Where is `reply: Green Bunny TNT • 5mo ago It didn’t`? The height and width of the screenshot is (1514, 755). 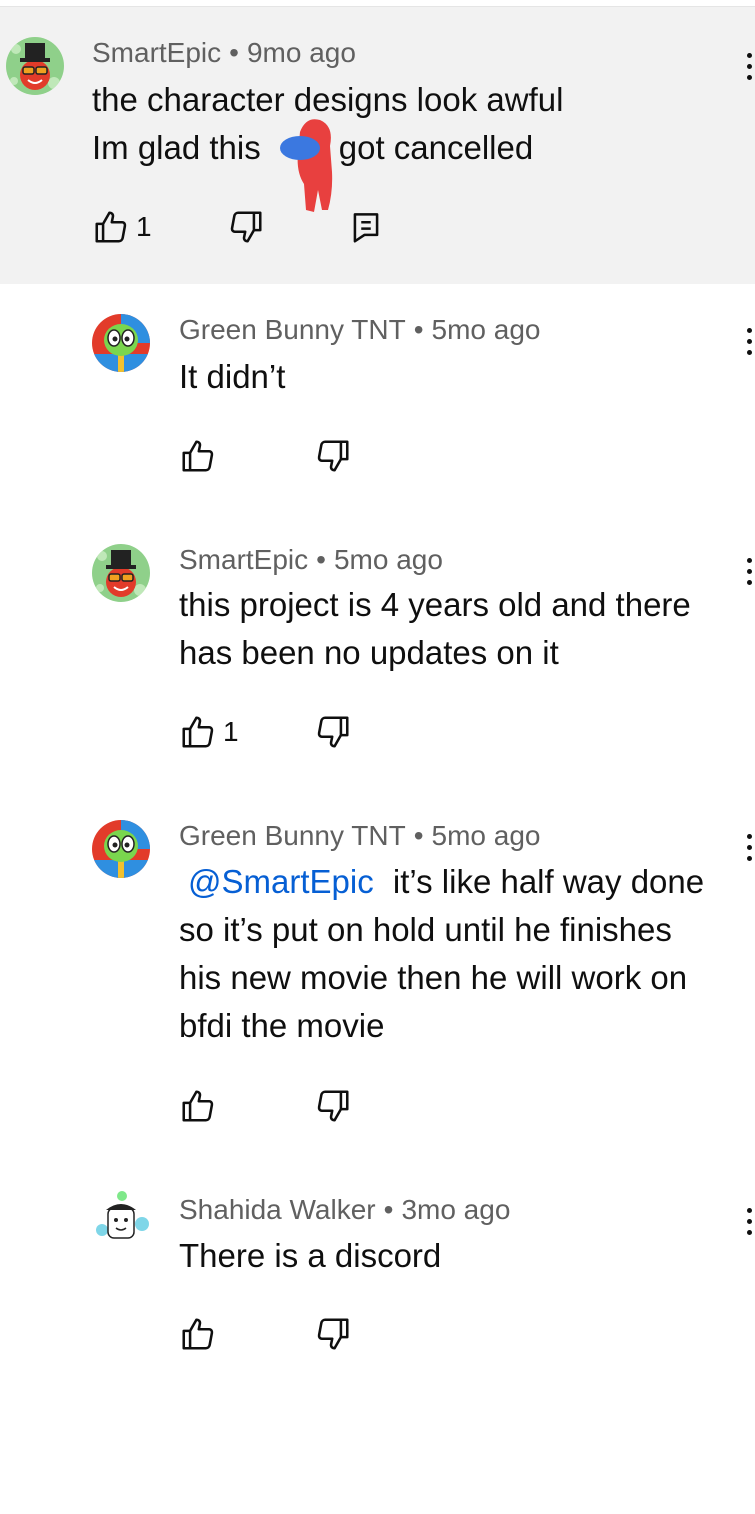 reply: Green Bunny TNT • 5mo ago It didn’t is located at coordinates (377, 394).